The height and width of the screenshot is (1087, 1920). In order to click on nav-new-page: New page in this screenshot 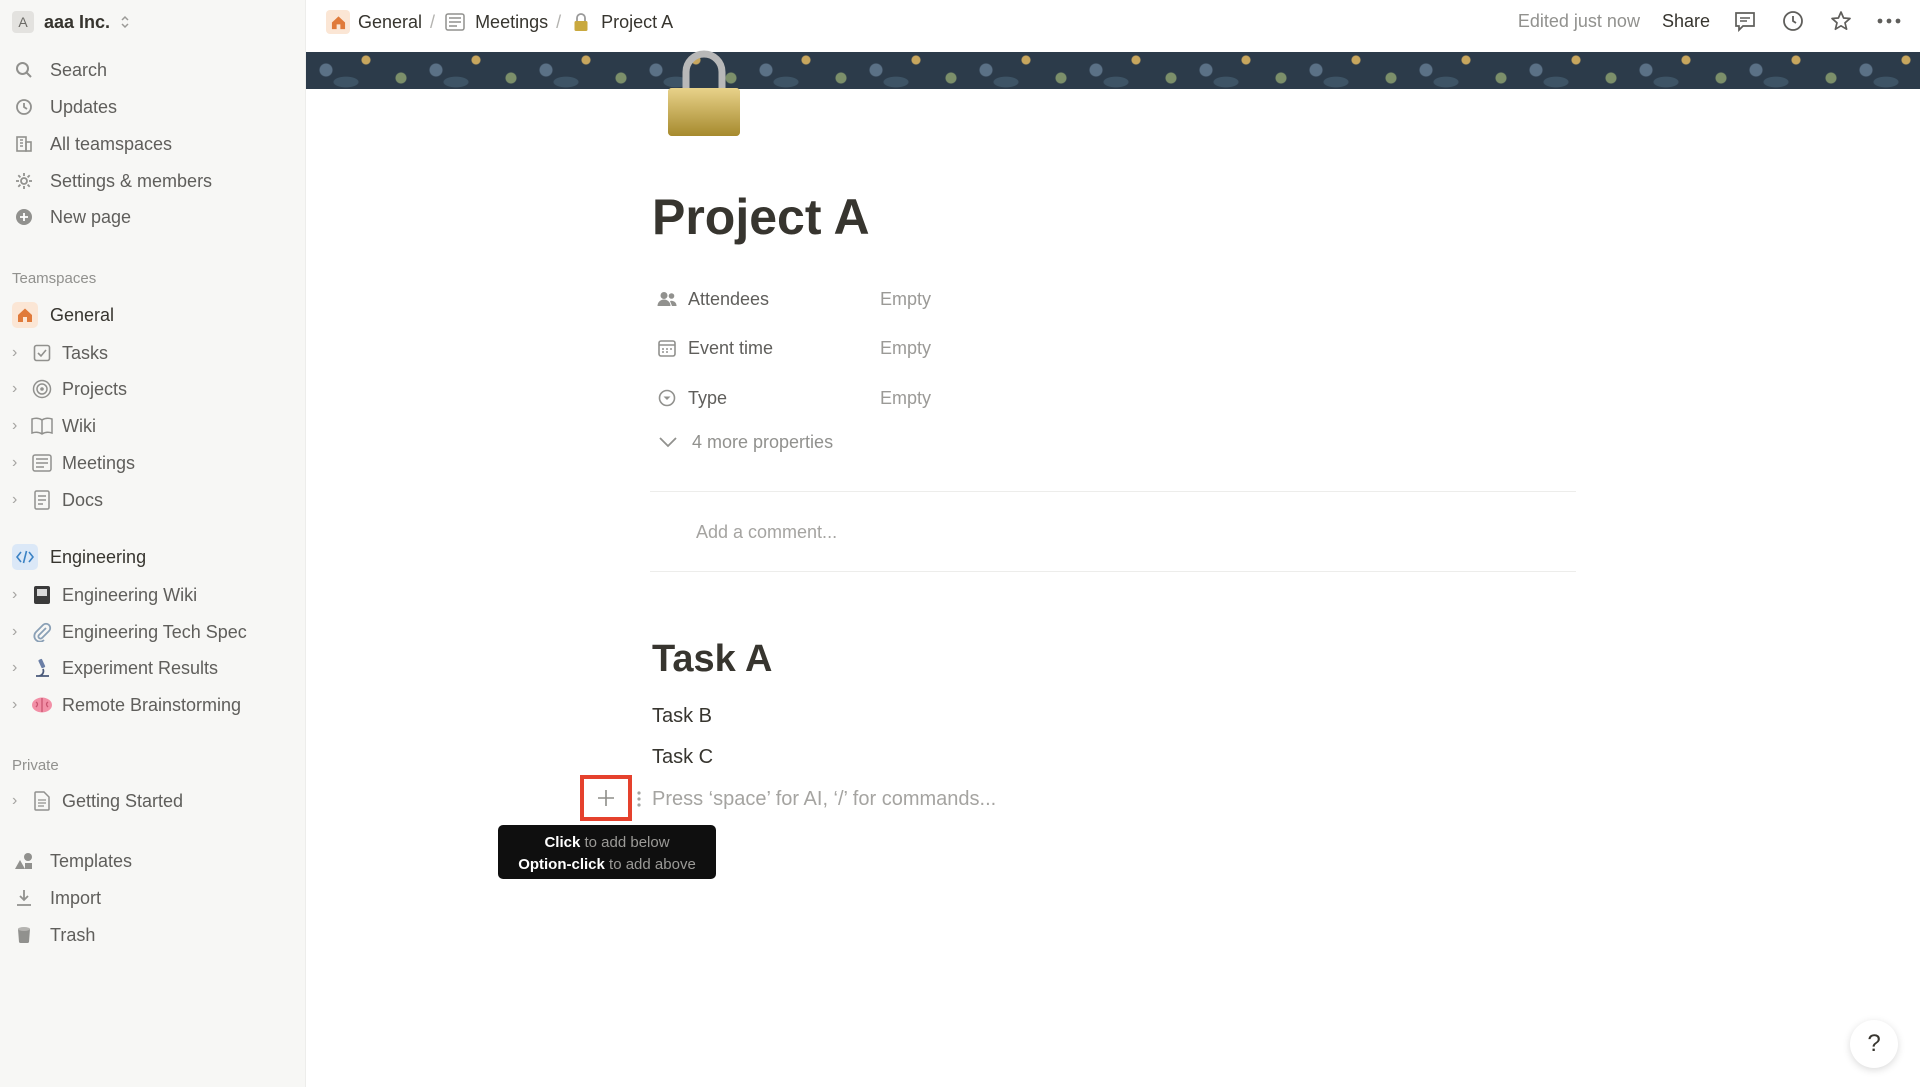, I will do `click(71, 217)`.